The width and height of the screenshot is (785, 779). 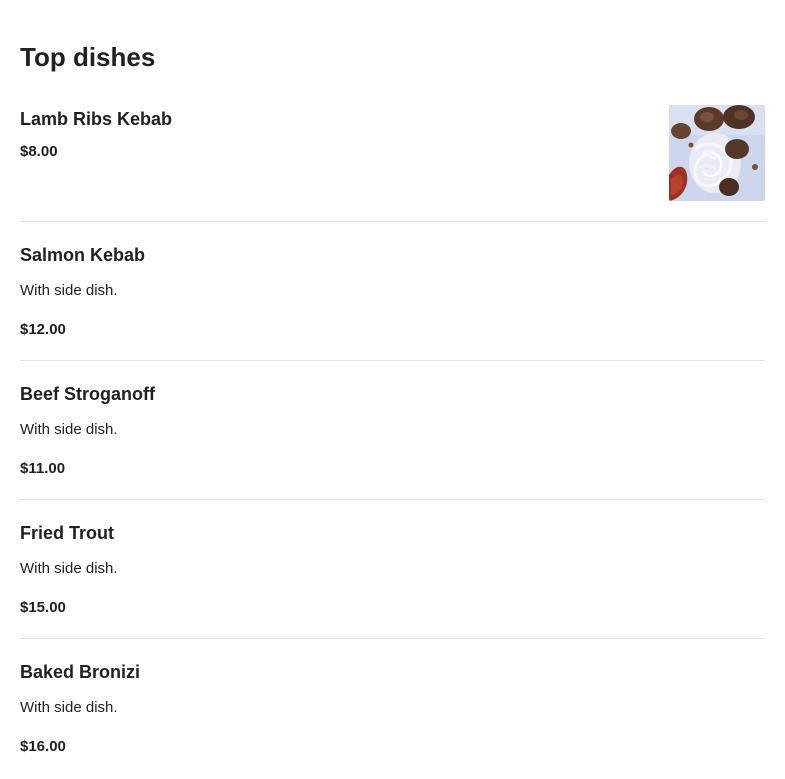 I want to click on dish-photo-image, so click(x=717, y=153).